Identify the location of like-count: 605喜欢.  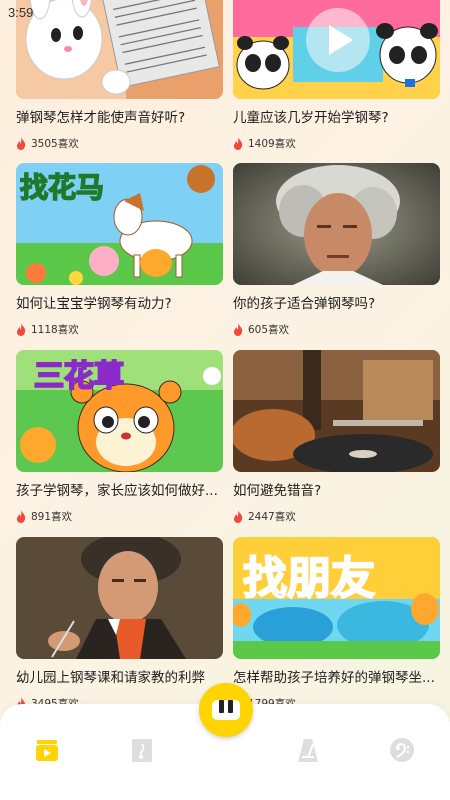
(336, 329).